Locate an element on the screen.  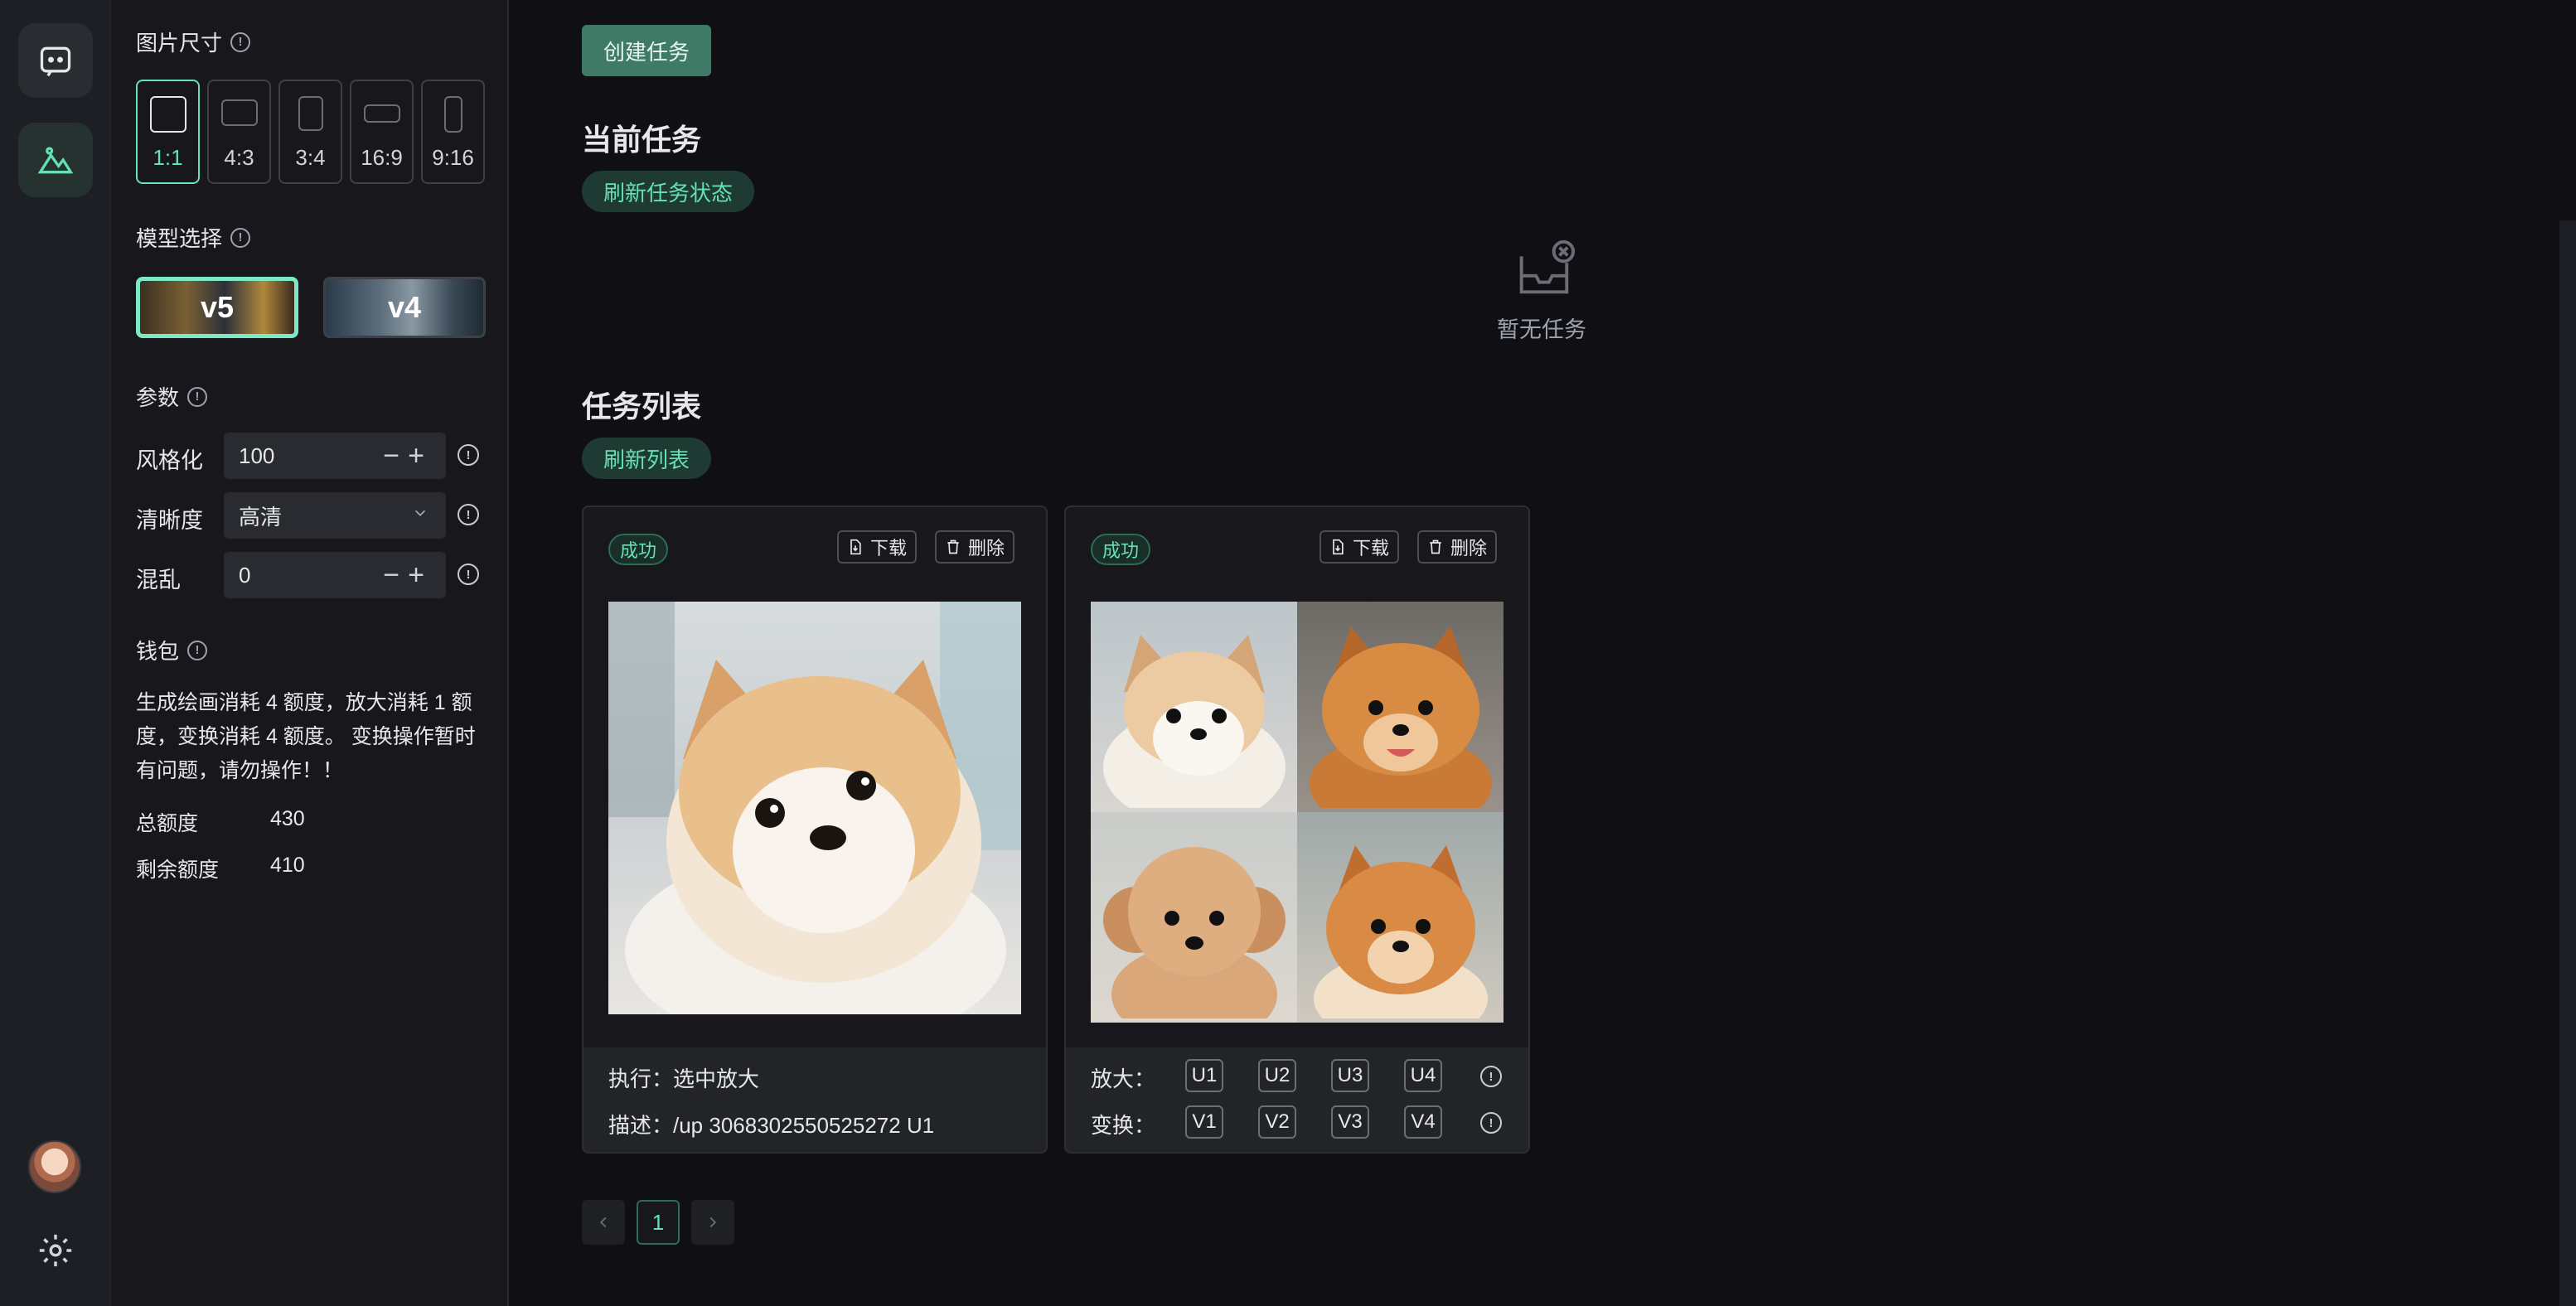
result-image-grid is located at coordinates (1297, 823).